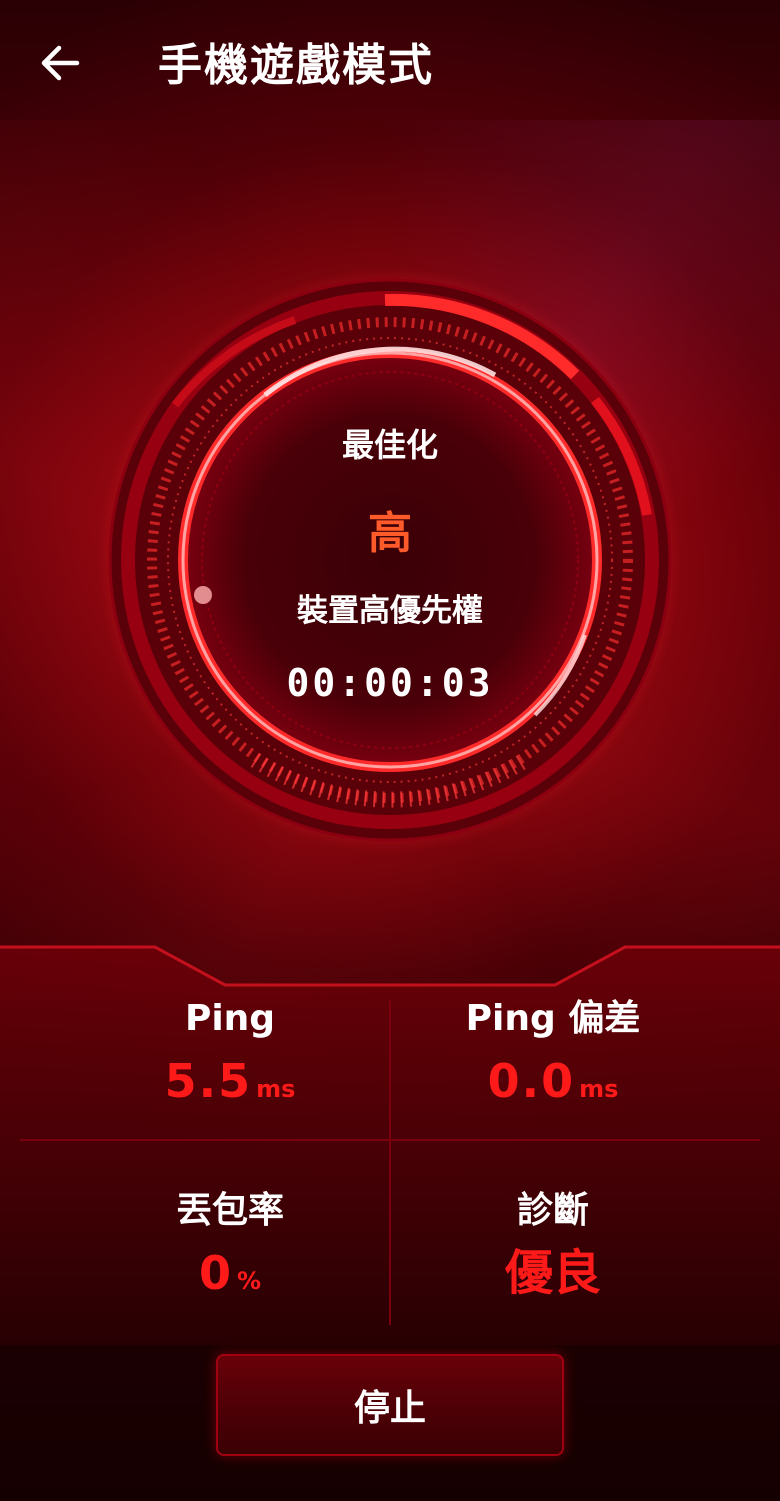  Describe the element at coordinates (552, 1210) in the screenshot. I see `diagnosis-label: 診斷` at that location.